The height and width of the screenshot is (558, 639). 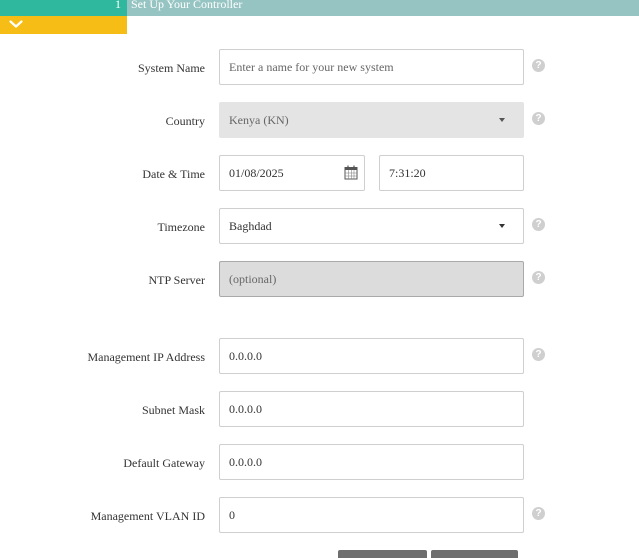 What do you see at coordinates (173, 410) in the screenshot?
I see `subnet-mask-label: Subnet Mask` at bounding box center [173, 410].